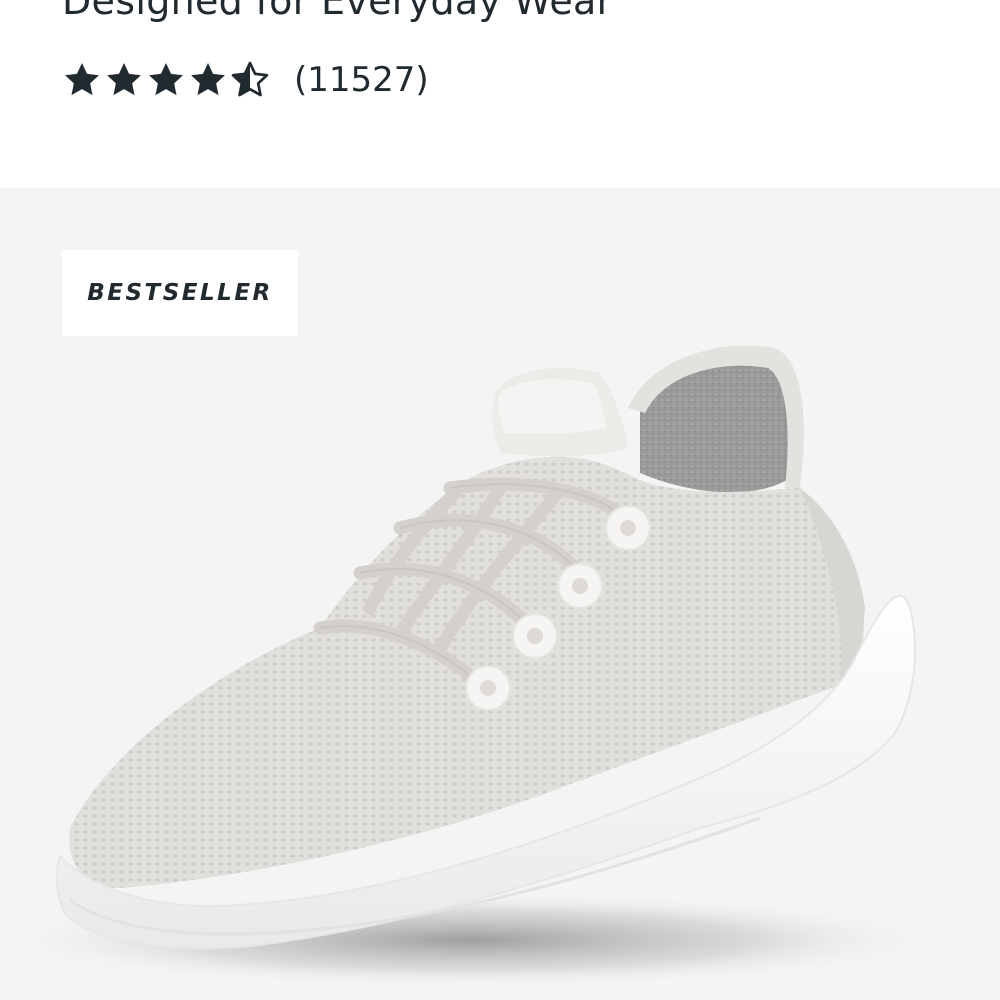  Describe the element at coordinates (361, 80) in the screenshot. I see `review-count-link: (11527)` at that location.